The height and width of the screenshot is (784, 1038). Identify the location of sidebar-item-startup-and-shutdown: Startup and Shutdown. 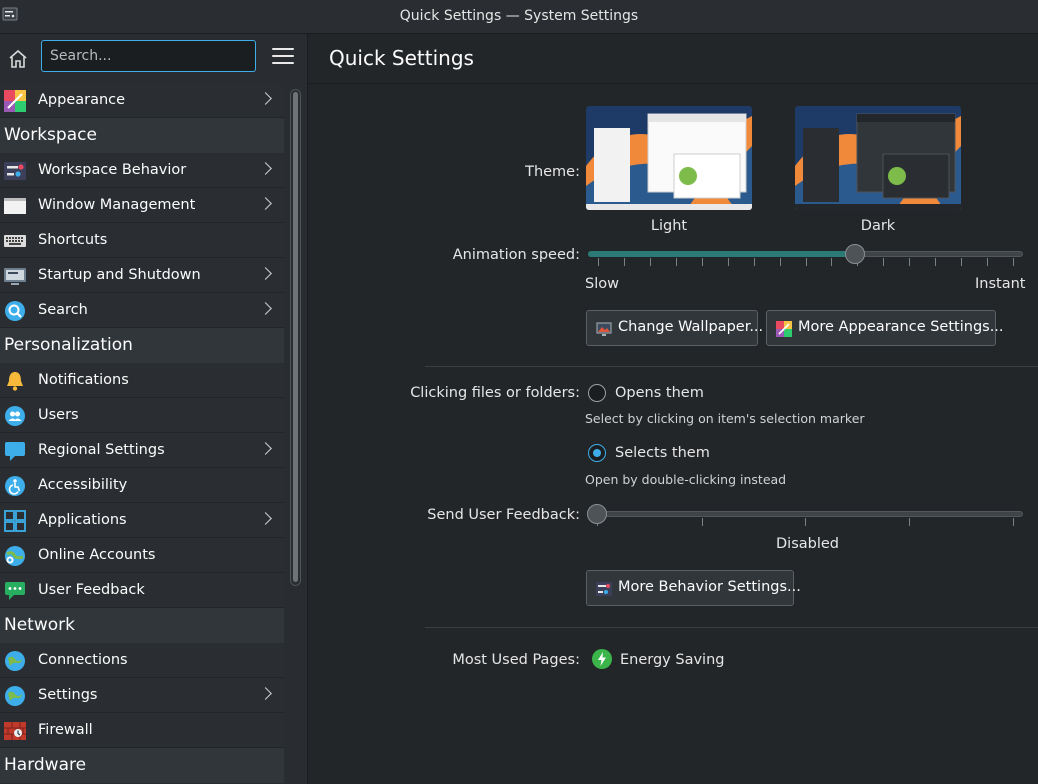
(142, 275).